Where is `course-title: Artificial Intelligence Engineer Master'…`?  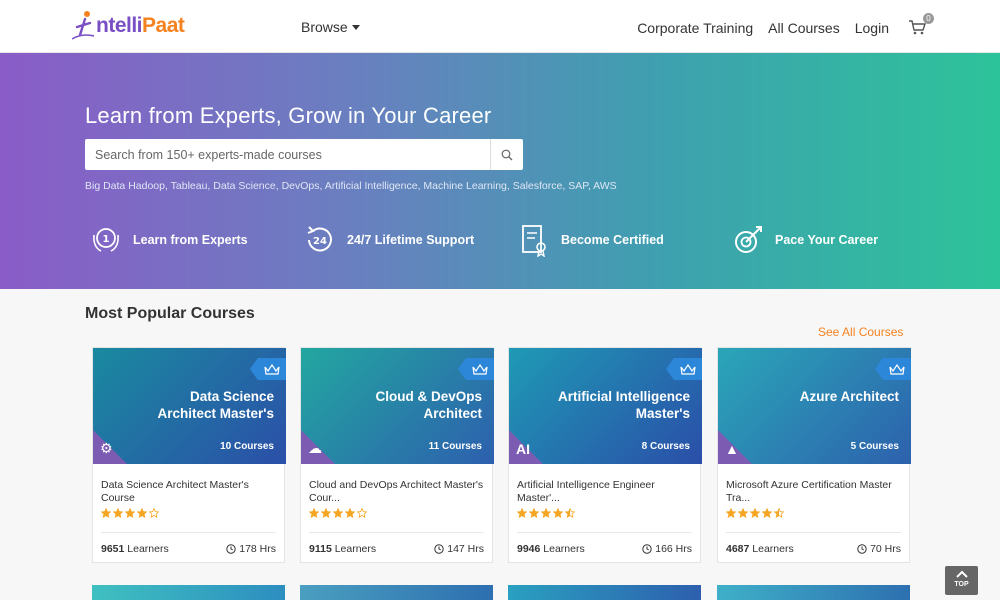
course-title: Artificial Intelligence Engineer Master'… is located at coordinates (605, 492).